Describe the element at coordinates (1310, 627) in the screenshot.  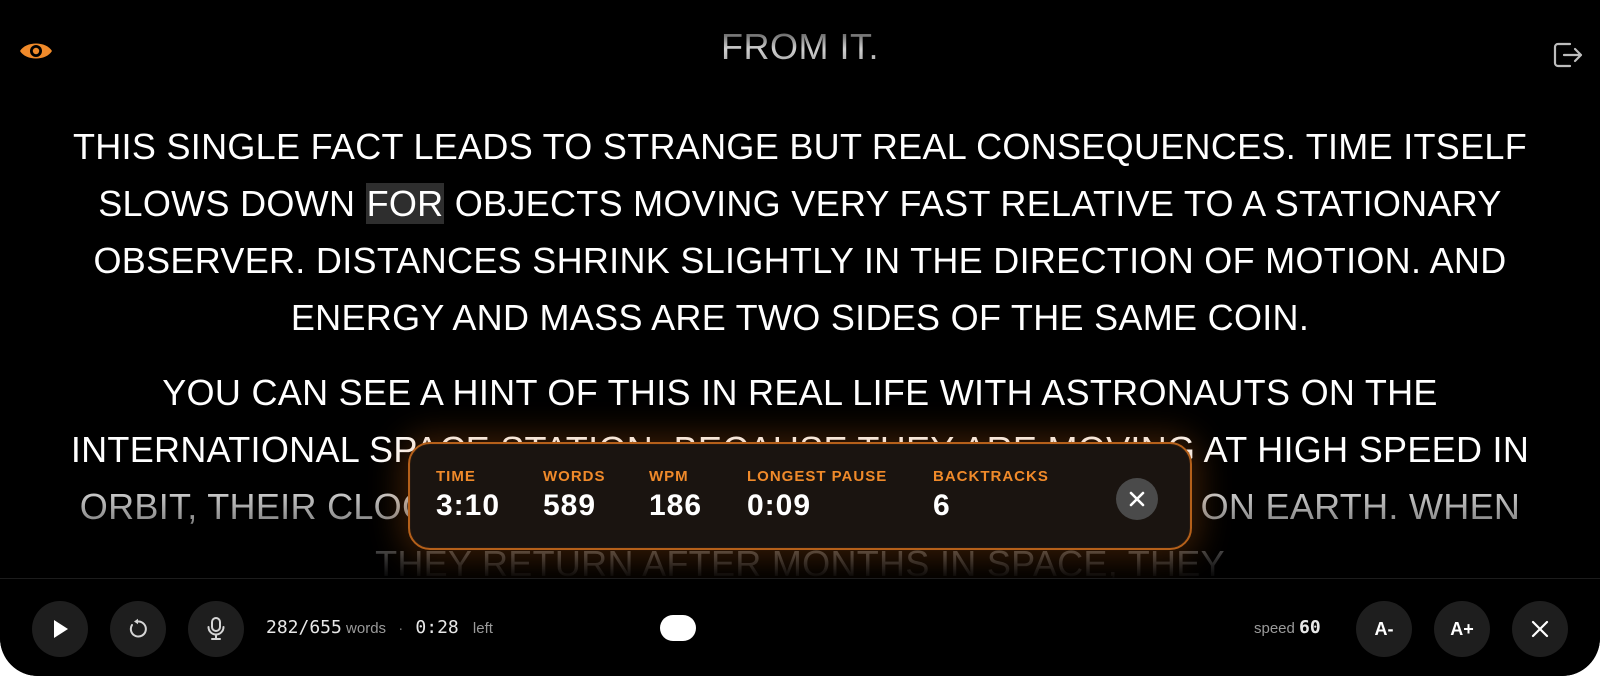
I see `speed-value: 60` at that location.